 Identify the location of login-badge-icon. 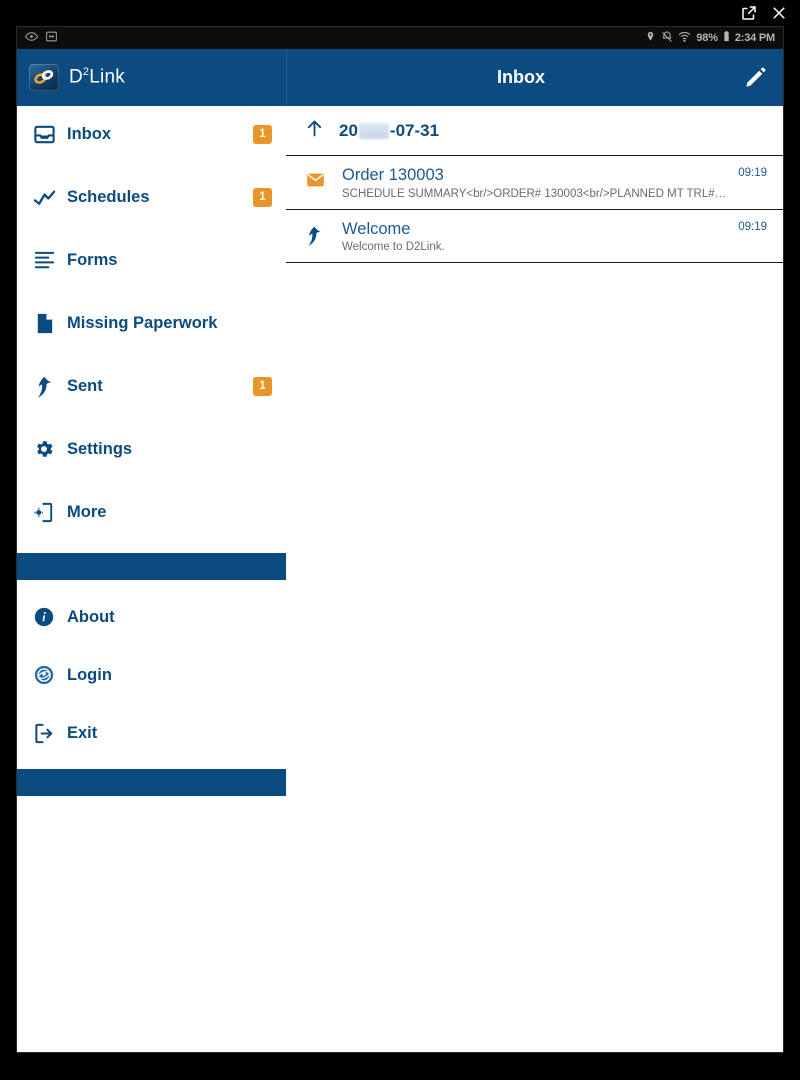
(50, 675).